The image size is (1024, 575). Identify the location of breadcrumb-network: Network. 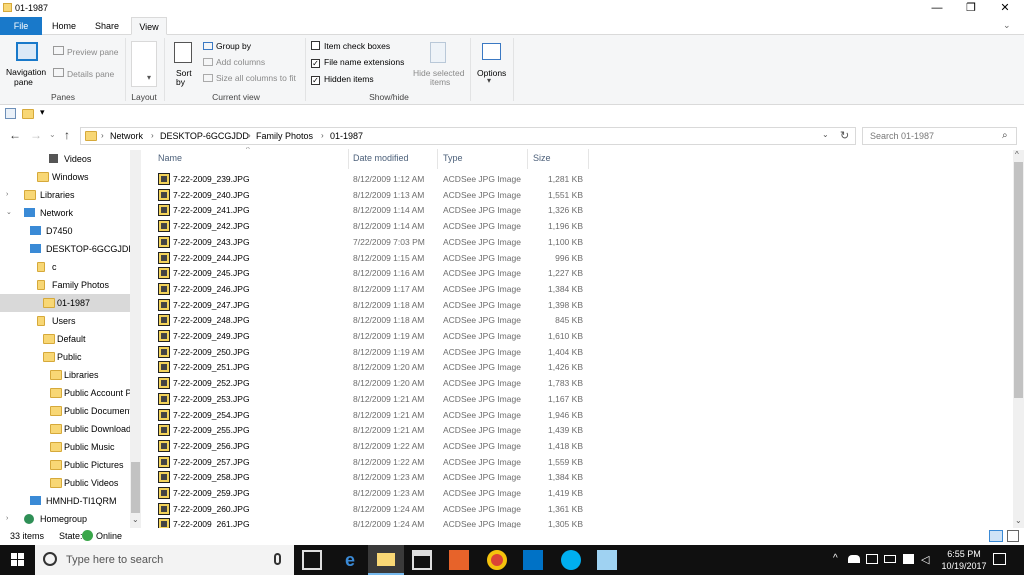
(126, 136).